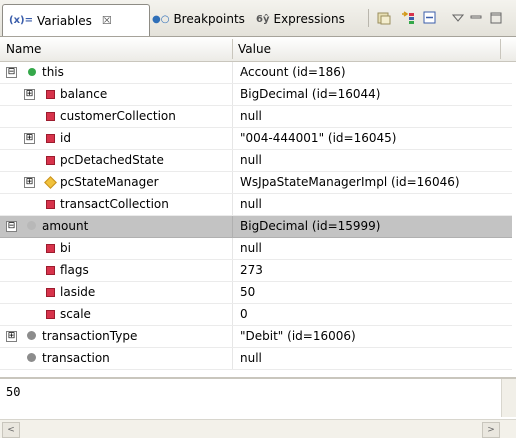 This screenshot has height=438, width=516. Describe the element at coordinates (74, 270) in the screenshot. I see `variable-name: flags` at that location.